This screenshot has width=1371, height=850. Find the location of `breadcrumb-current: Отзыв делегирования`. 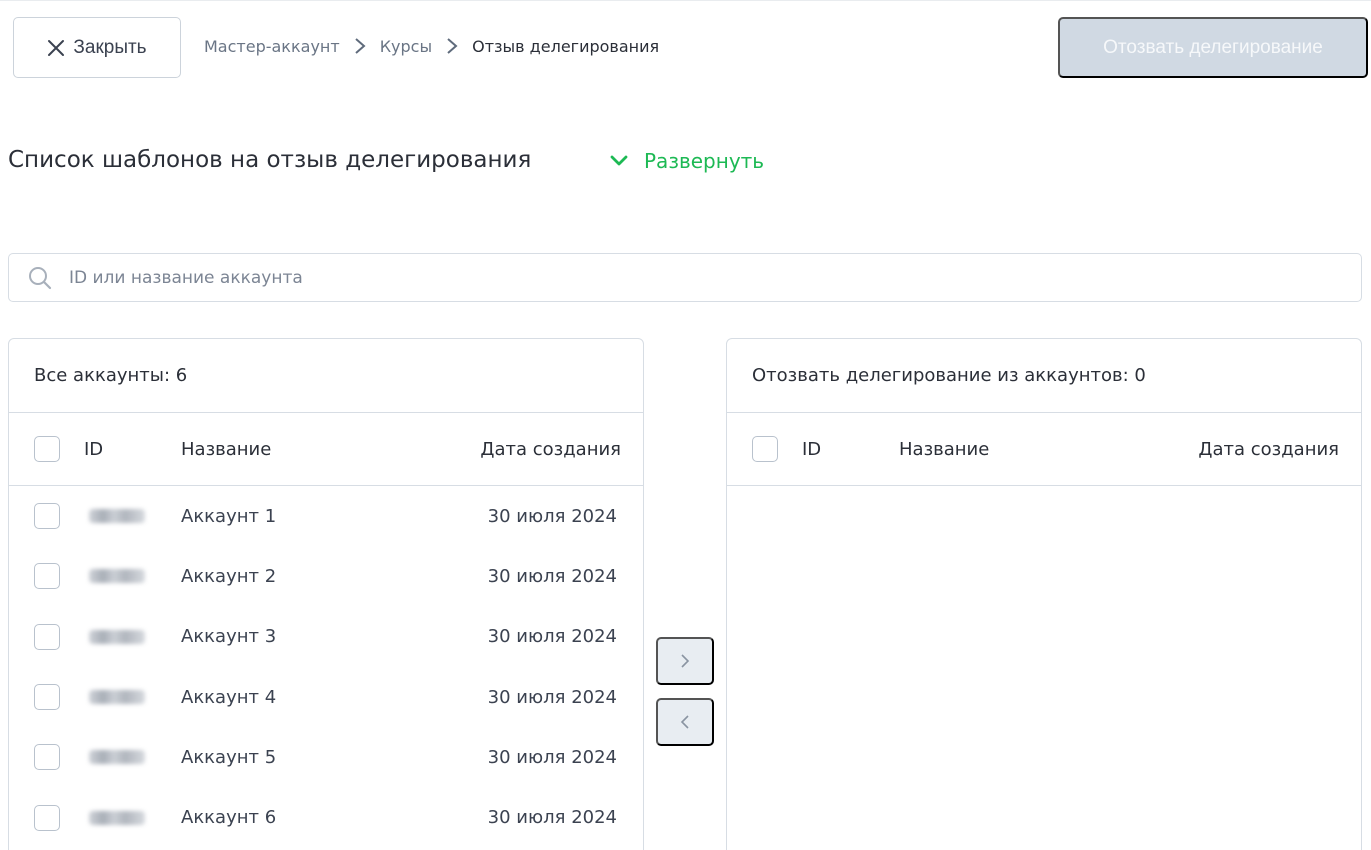

breadcrumb-current: Отзыв делегирования is located at coordinates (566, 46).